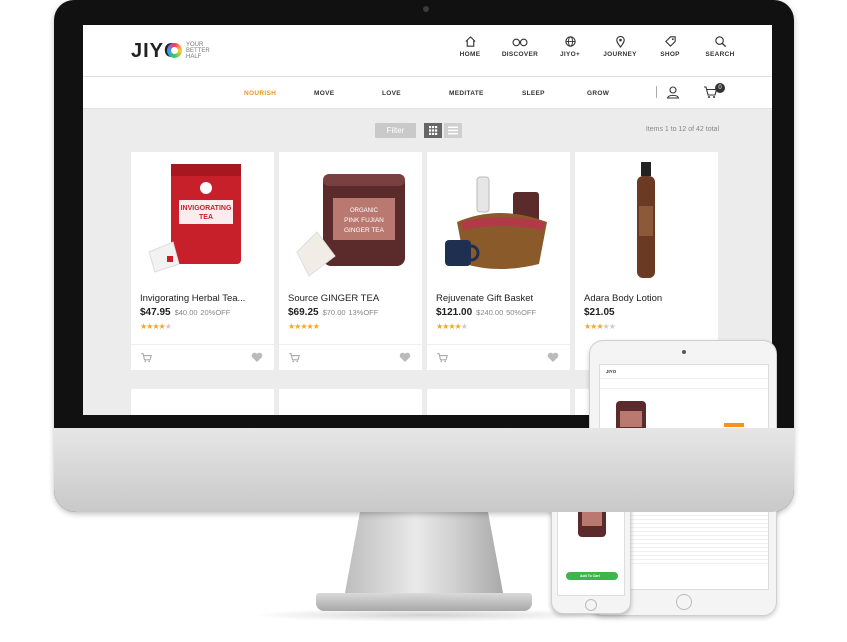 This screenshot has width=847, height=642. Describe the element at coordinates (424, 602) in the screenshot. I see `imac-base` at that location.